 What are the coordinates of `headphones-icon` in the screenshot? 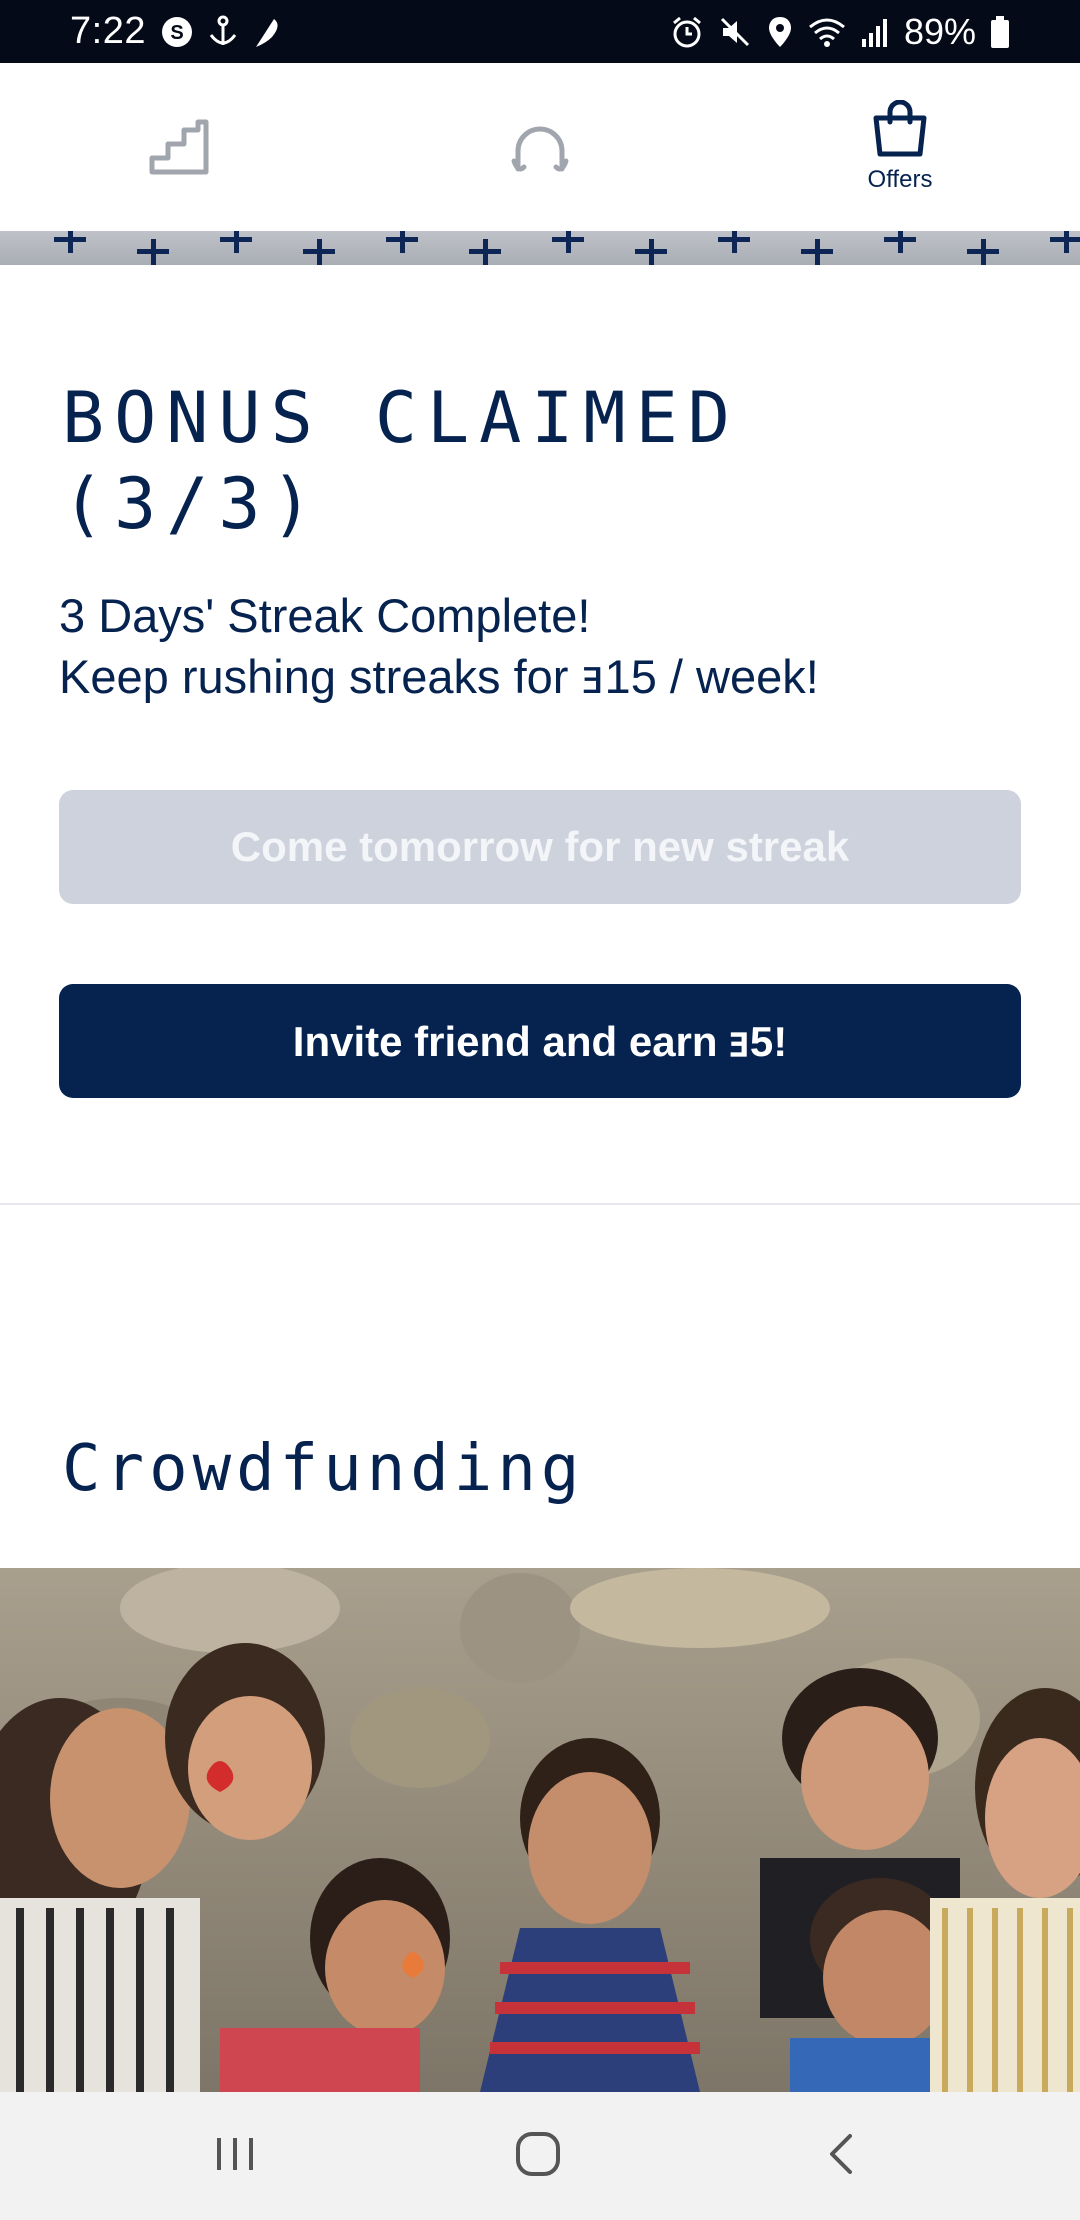 It's located at (540, 147).